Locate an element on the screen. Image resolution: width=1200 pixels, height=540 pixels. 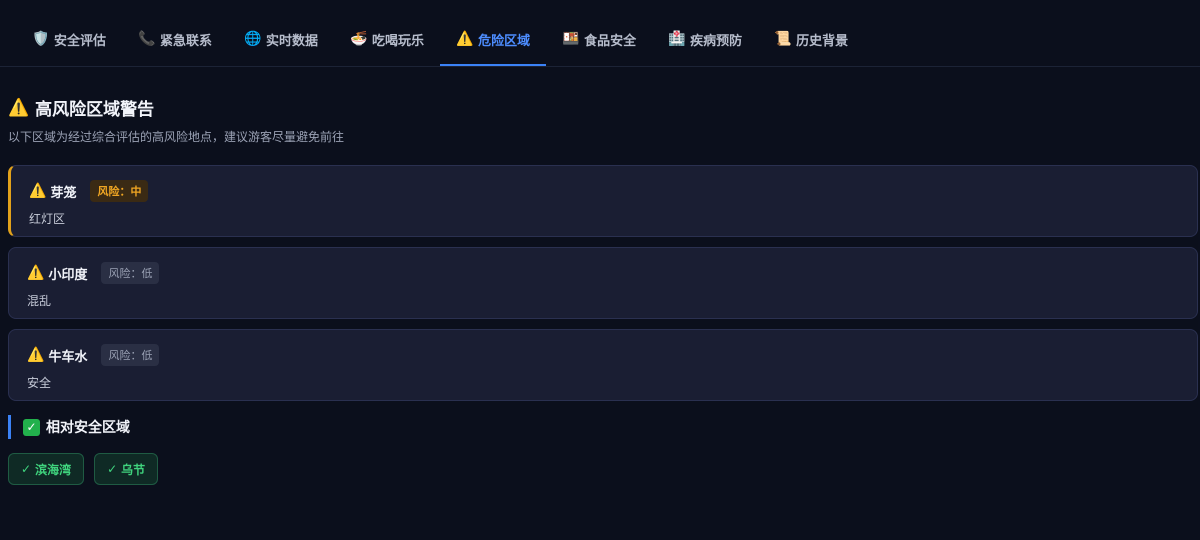
zone-name-text: 芽笼 is located at coordinates (63, 193).